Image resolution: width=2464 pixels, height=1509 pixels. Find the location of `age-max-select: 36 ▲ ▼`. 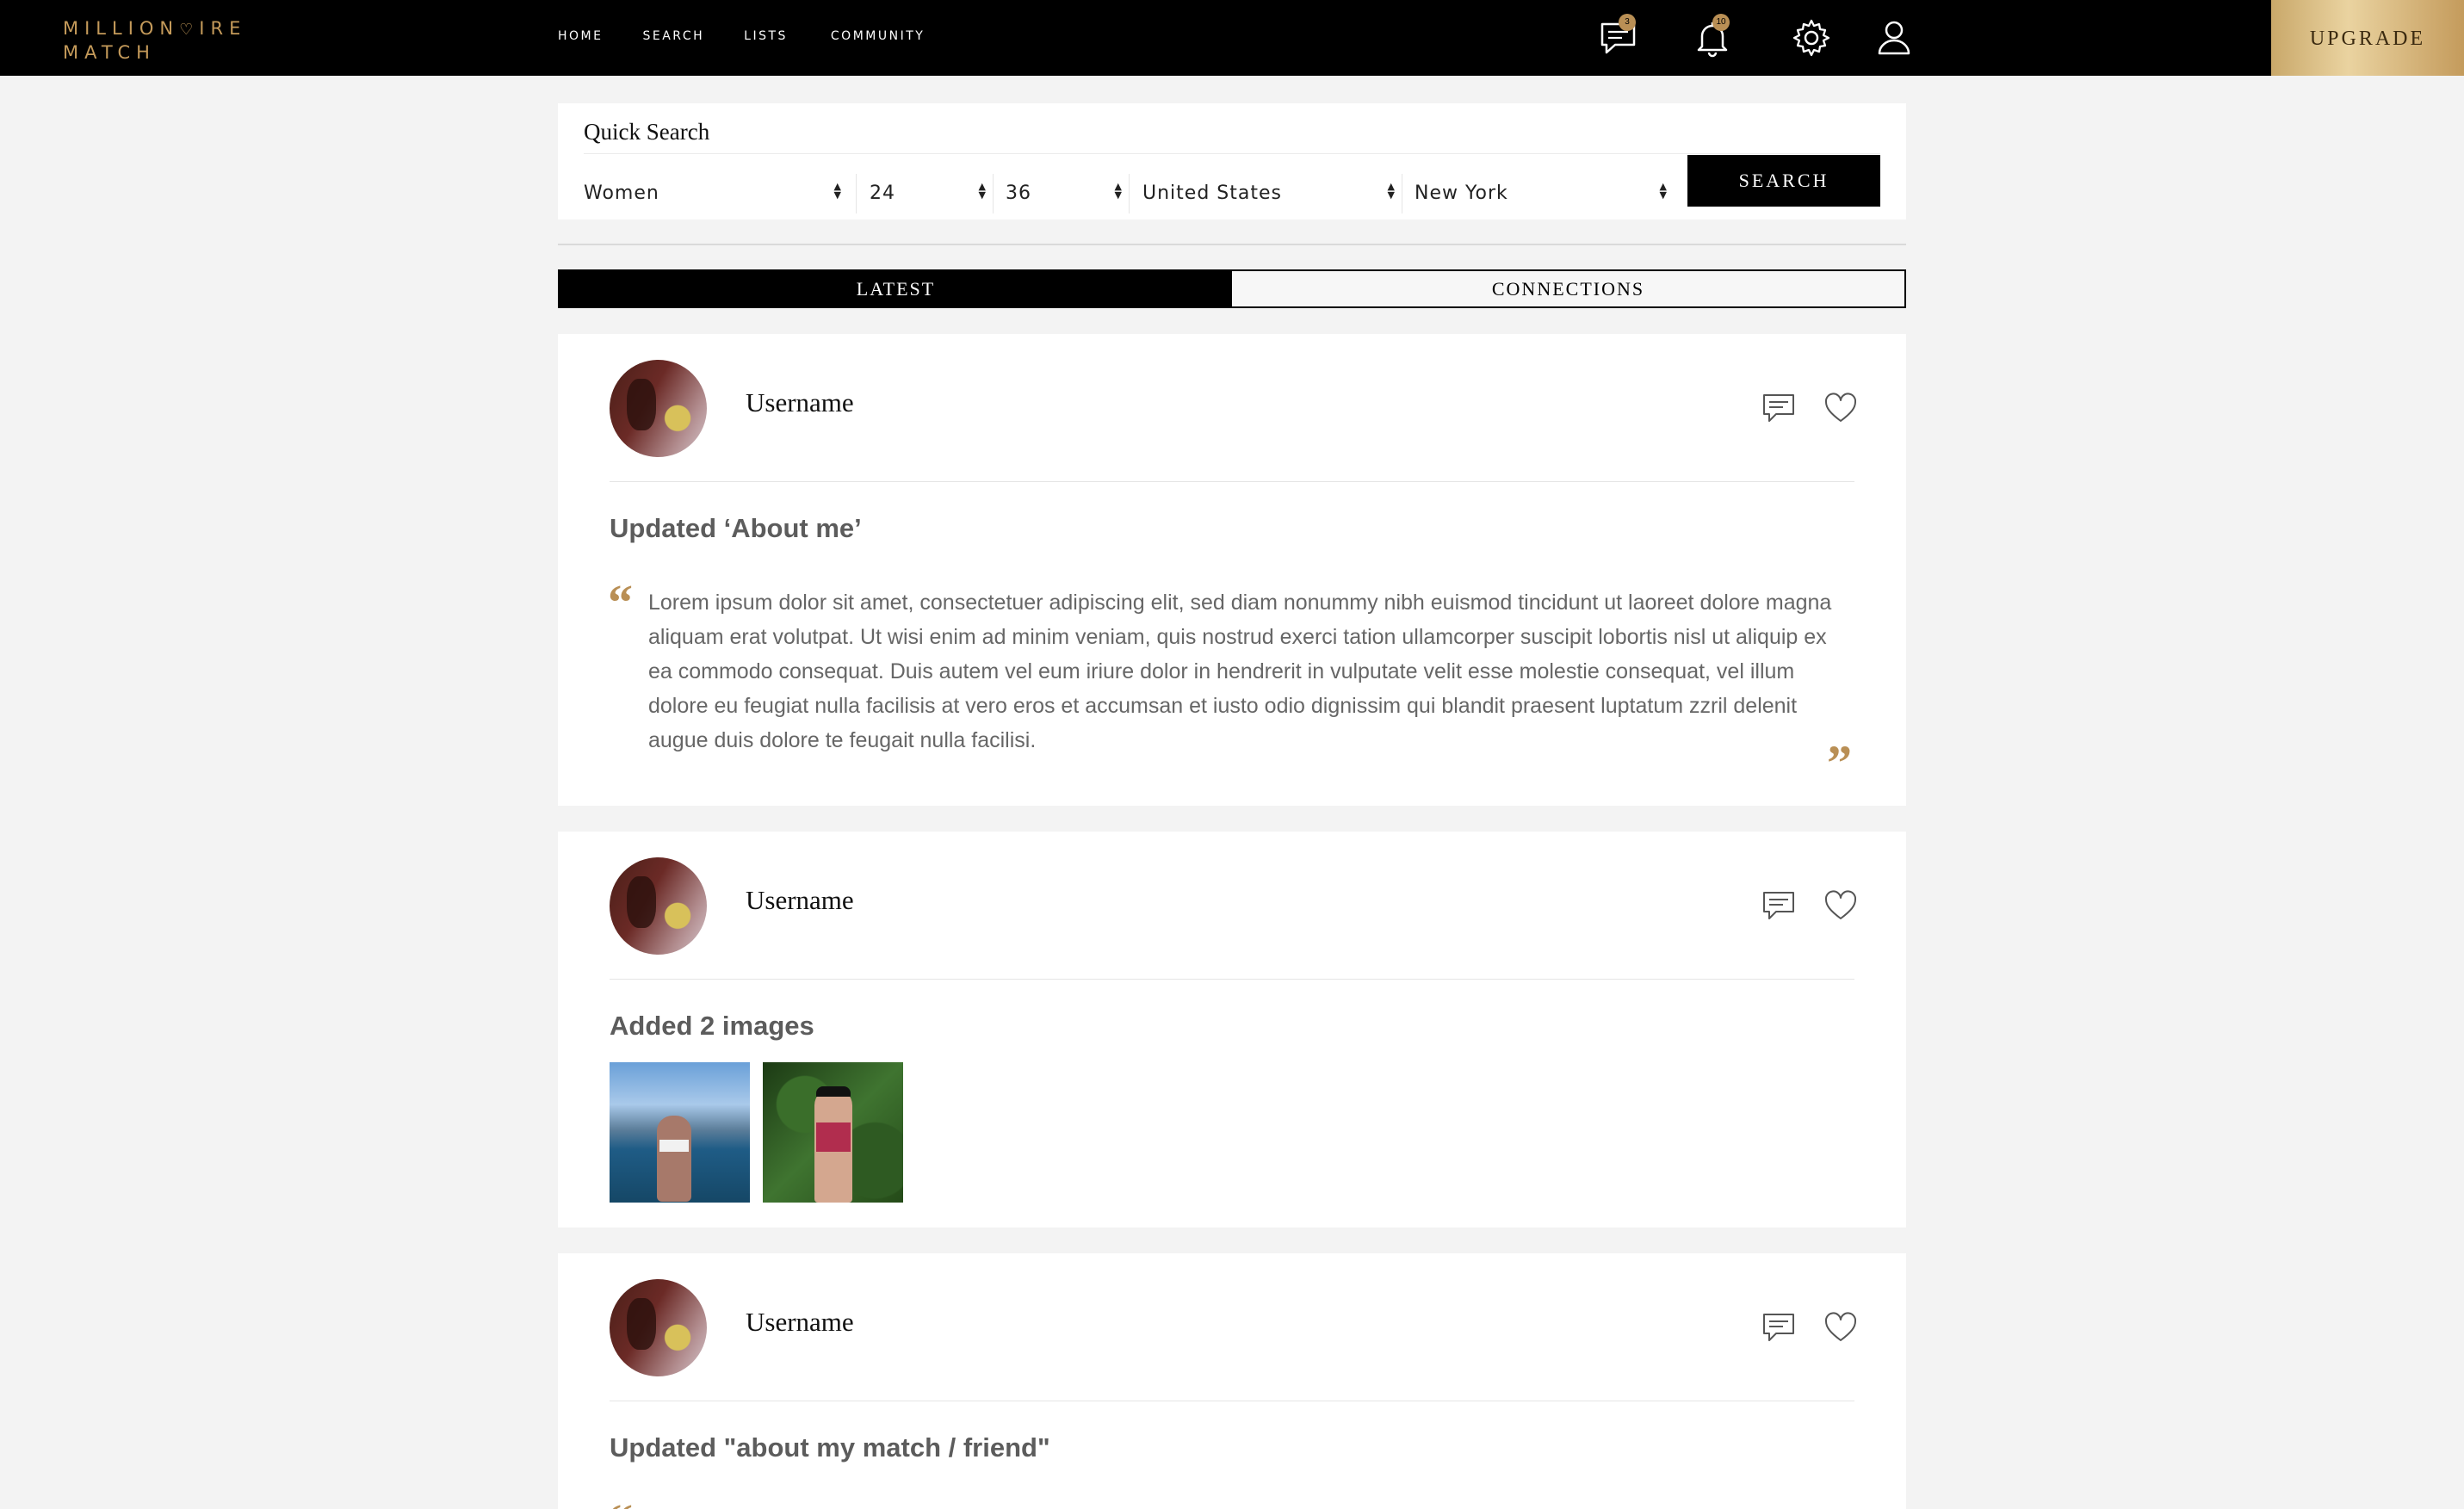

age-max-select: 36 ▲ ▼ is located at coordinates (1067, 195).